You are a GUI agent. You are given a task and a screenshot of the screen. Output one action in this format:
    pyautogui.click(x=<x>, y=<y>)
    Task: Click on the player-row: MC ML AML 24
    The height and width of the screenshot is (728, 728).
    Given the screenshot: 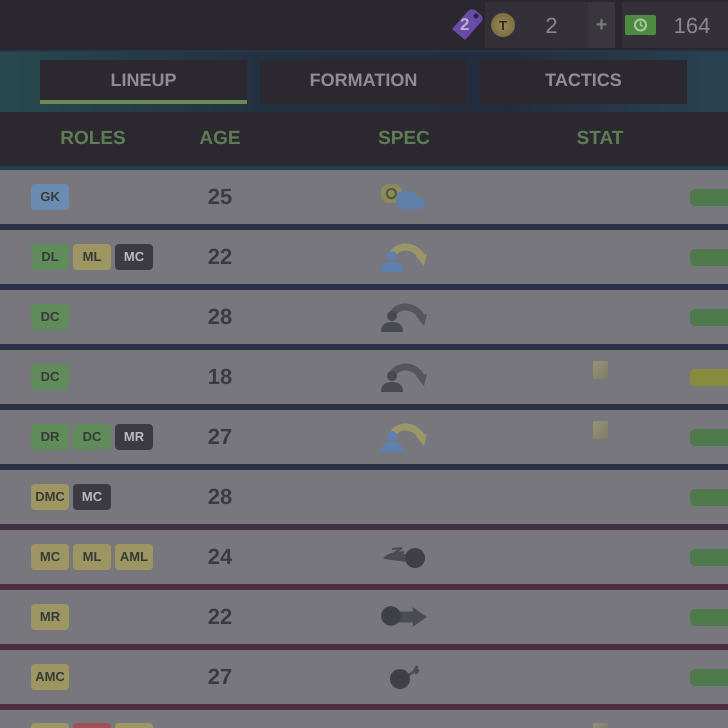 What is the action you would take?
    pyautogui.click(x=364, y=557)
    